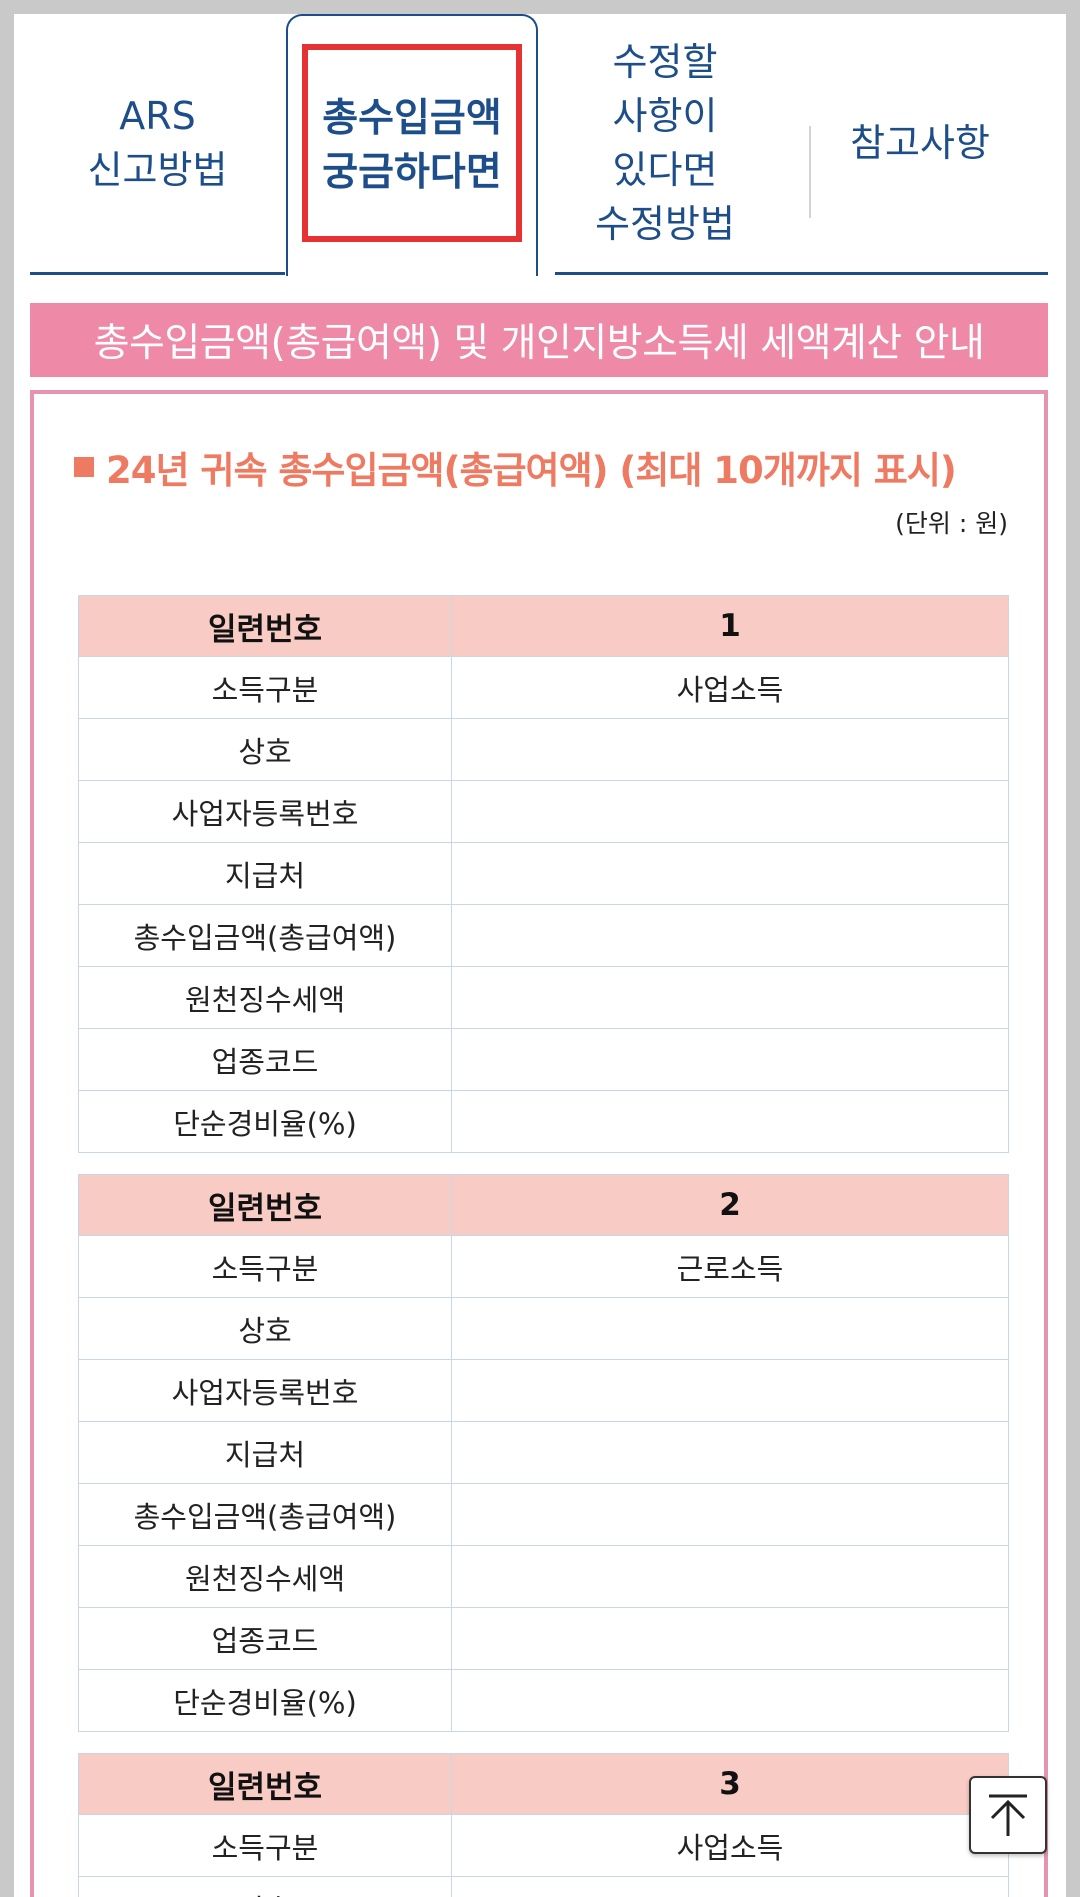 Image resolution: width=1080 pixels, height=1897 pixels. I want to click on tab-label: 참고사항, so click(920, 143).